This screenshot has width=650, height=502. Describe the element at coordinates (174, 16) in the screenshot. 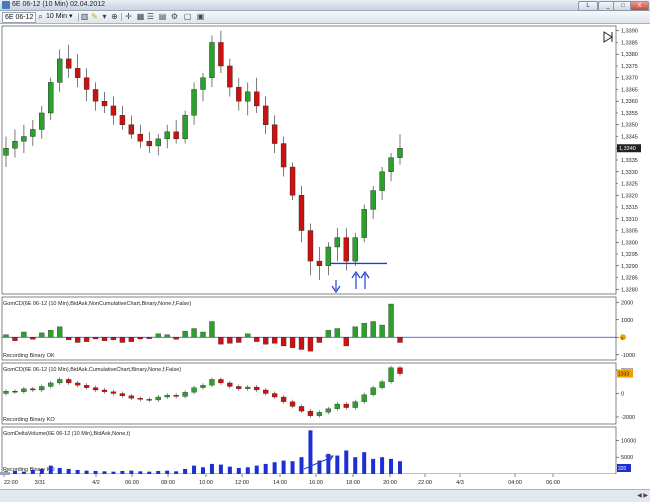

I see `strategy-icon: ⚙` at that location.